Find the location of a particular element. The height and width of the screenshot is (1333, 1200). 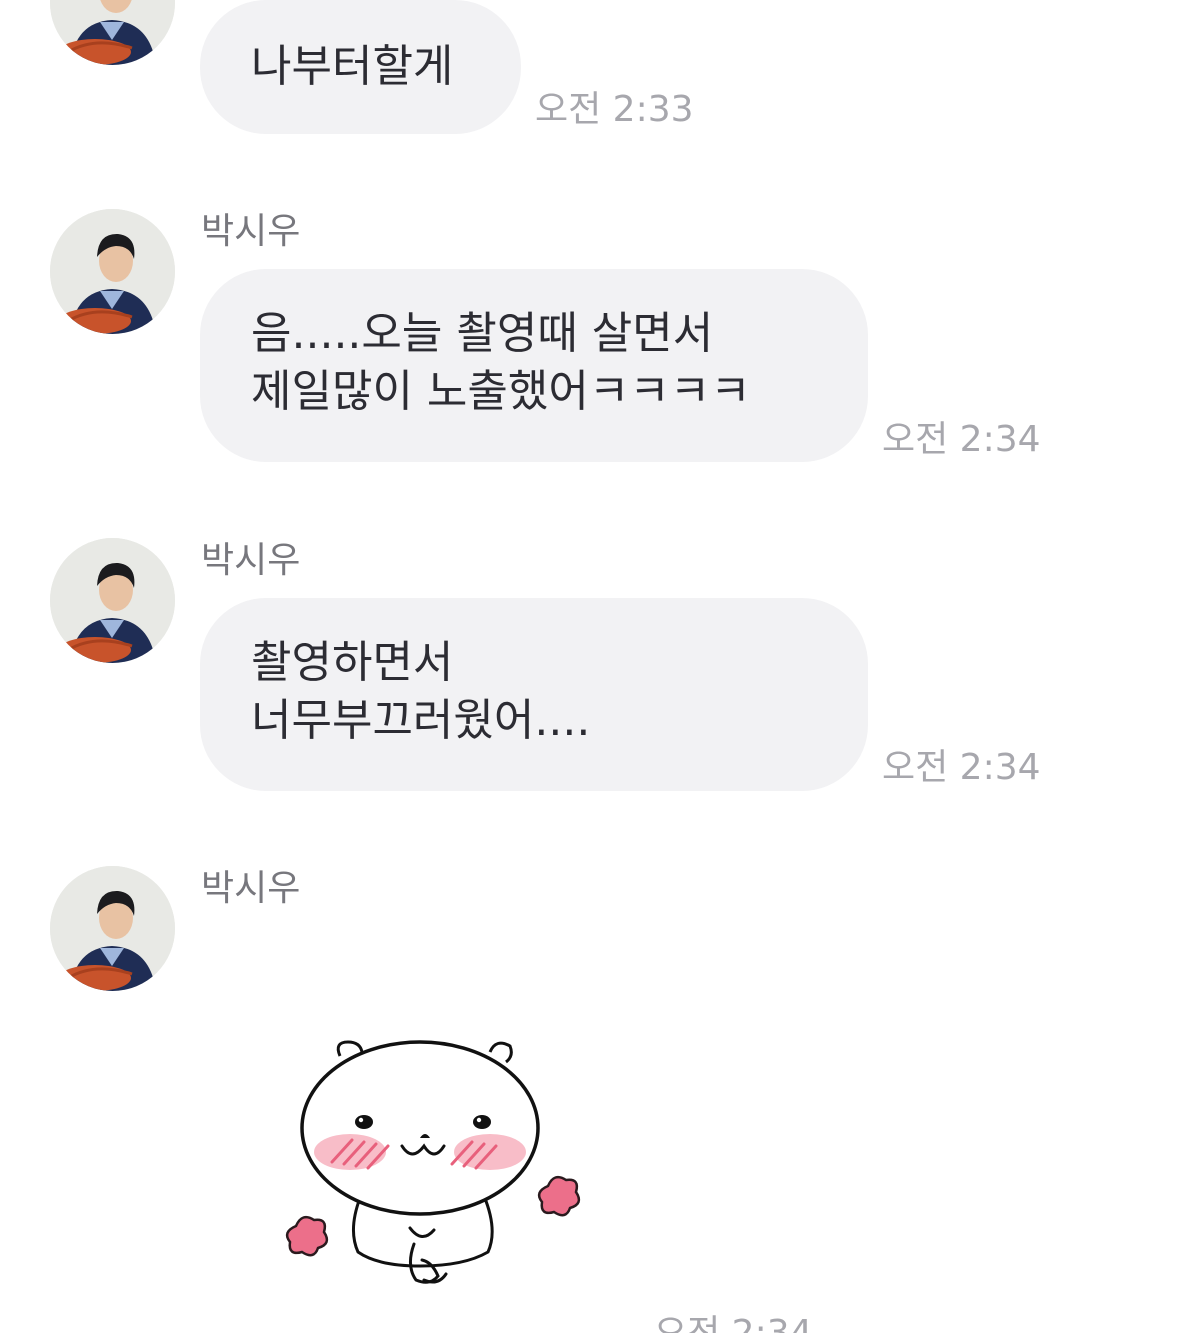

message-bubble: 음.....오늘 촬영때 살면서 제일많이 노출했어ㅋㅋㅋㅋ is located at coordinates (534, 365).